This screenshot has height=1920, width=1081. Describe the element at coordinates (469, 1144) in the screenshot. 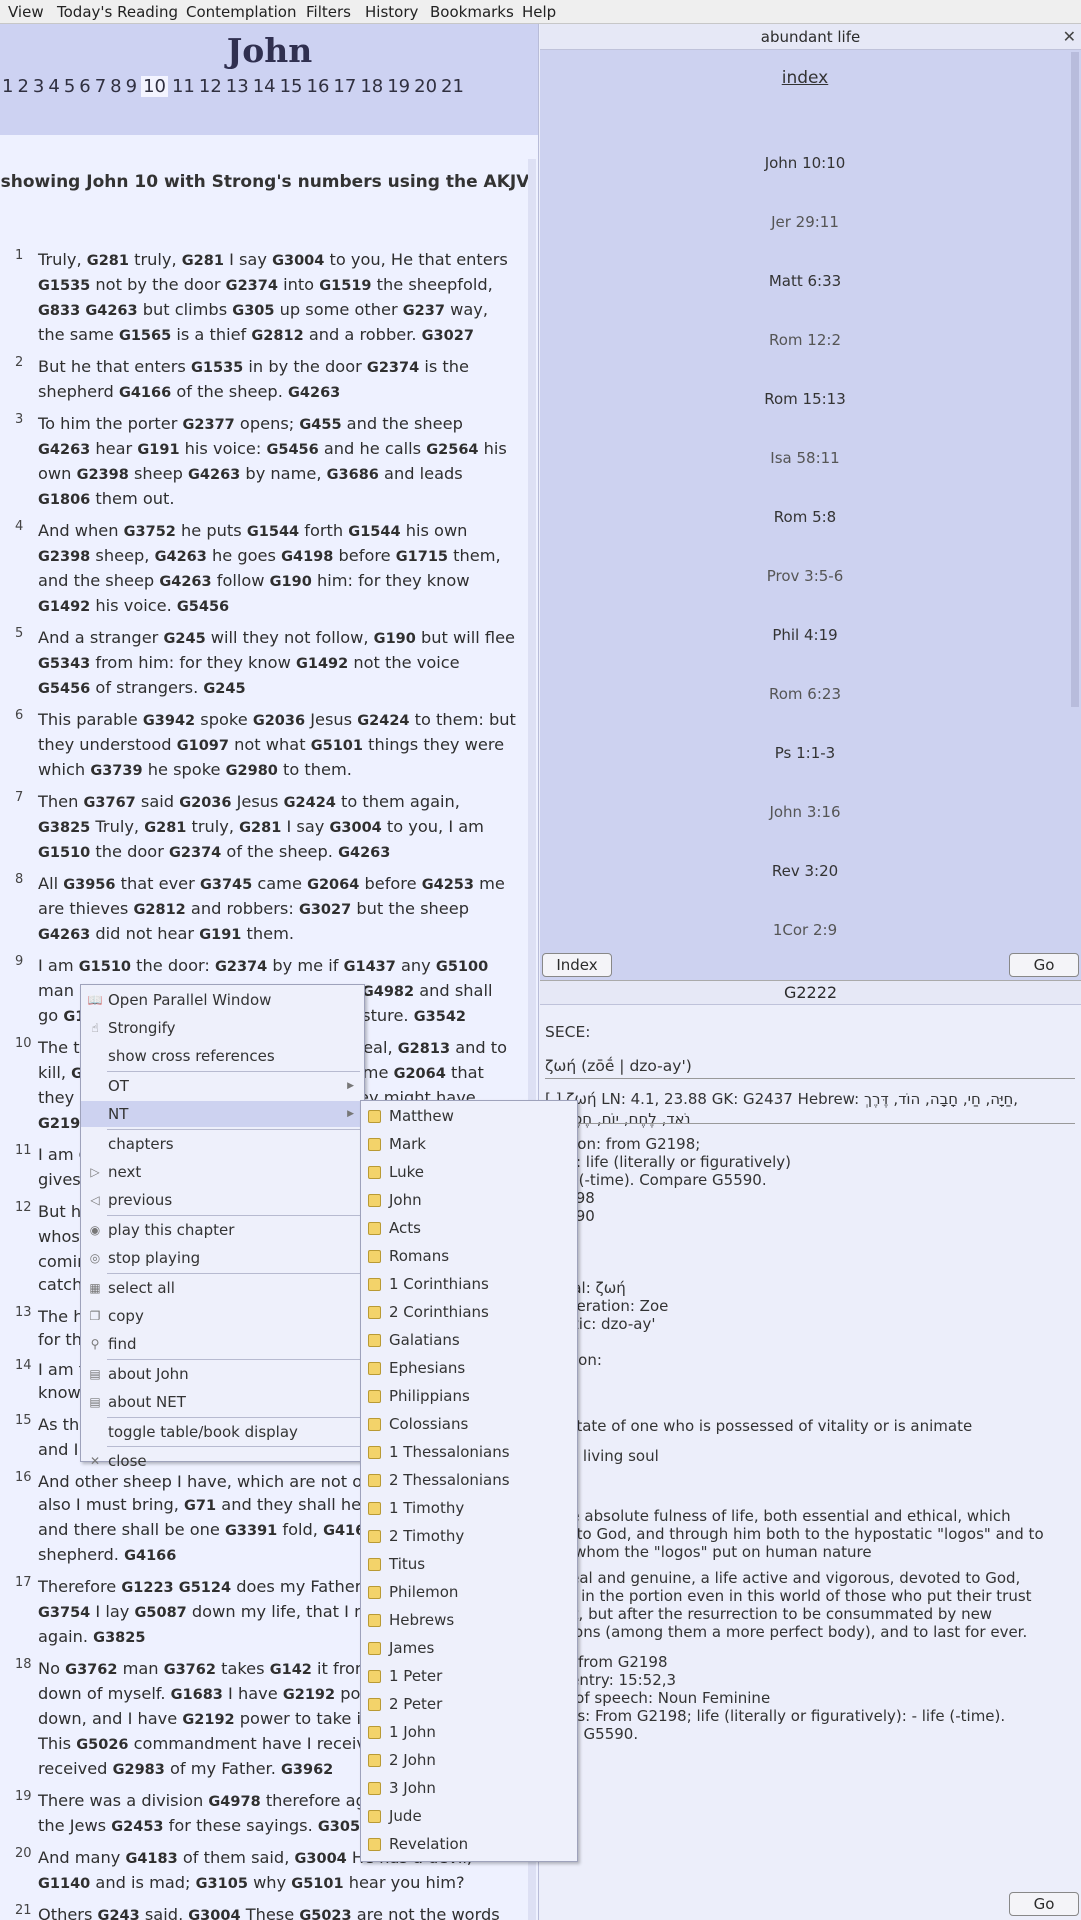

I see `nt-book-mark: Mark` at that location.